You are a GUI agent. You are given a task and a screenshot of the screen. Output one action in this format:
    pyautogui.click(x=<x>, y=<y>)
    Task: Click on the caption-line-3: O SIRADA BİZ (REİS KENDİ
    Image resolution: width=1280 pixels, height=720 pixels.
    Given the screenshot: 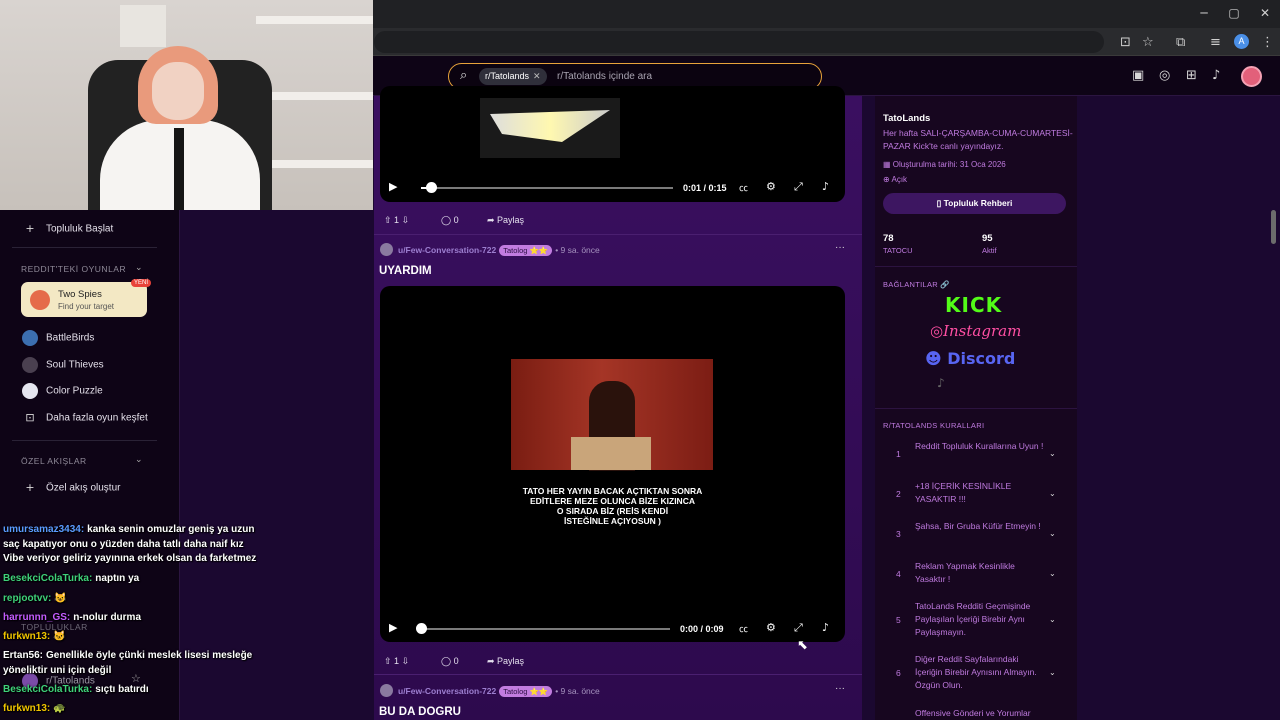 What is the action you would take?
    pyautogui.click(x=612, y=511)
    